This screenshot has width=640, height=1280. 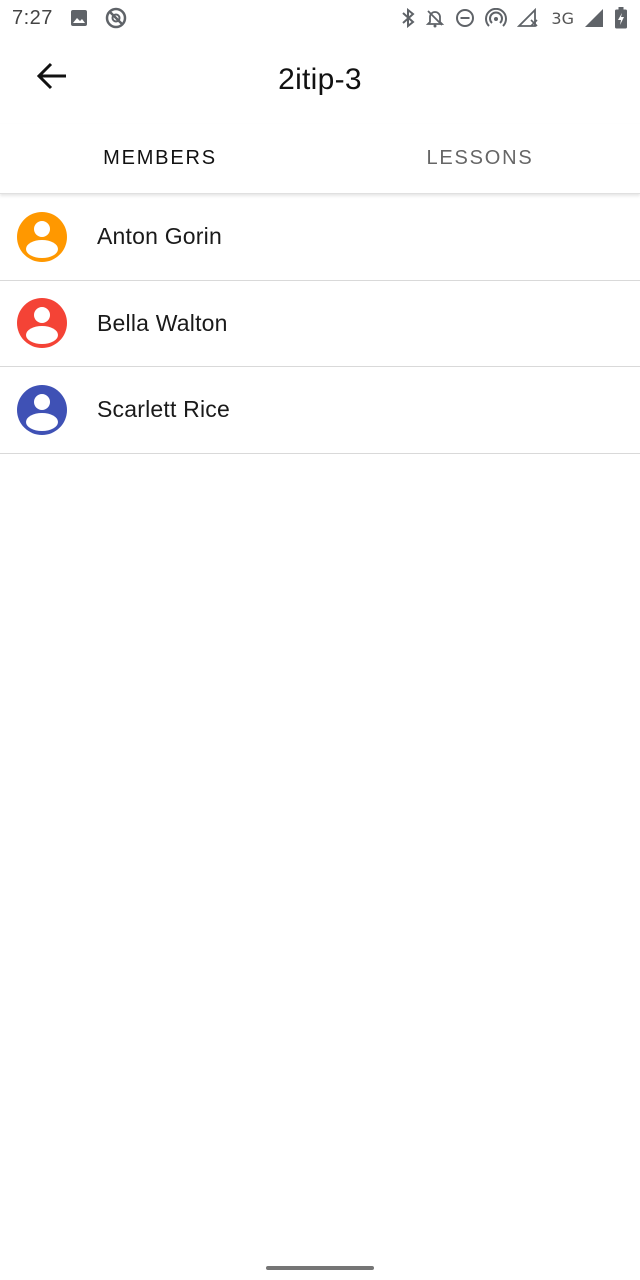 I want to click on back-button, so click(x=52, y=78).